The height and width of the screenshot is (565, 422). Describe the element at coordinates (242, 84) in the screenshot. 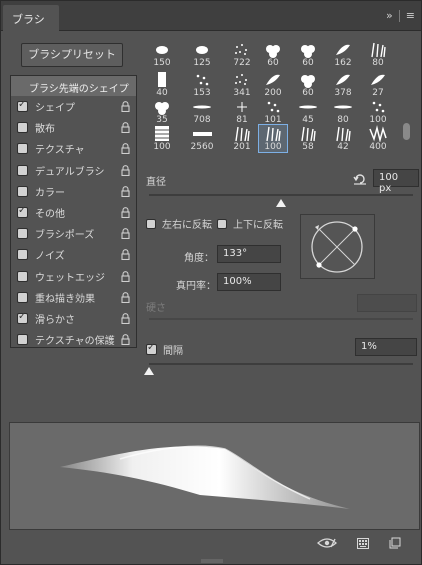

I see `brush-tip-cell: 341` at that location.